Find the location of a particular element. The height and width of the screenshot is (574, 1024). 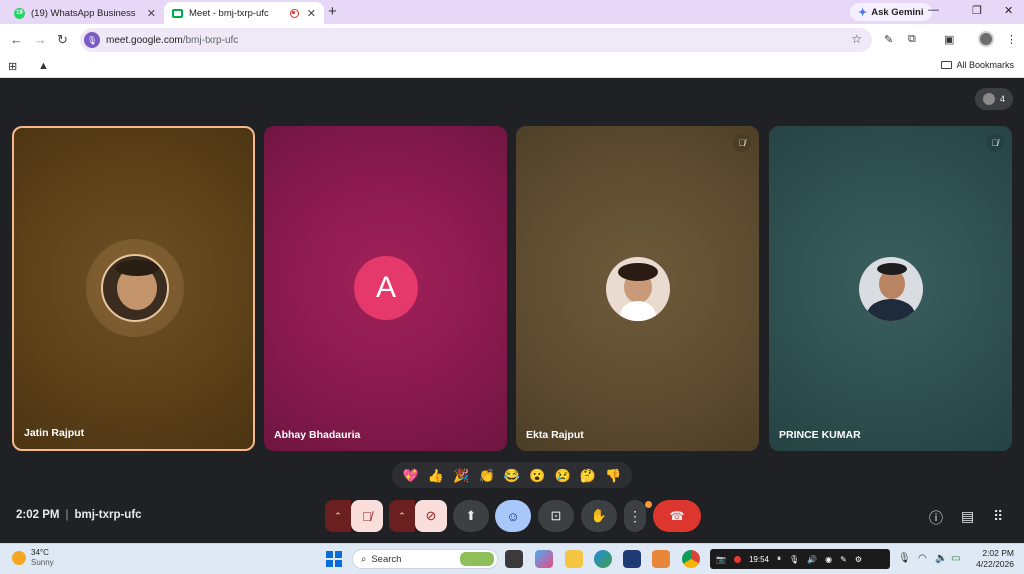

windows-start-icon is located at coordinates (334, 559).